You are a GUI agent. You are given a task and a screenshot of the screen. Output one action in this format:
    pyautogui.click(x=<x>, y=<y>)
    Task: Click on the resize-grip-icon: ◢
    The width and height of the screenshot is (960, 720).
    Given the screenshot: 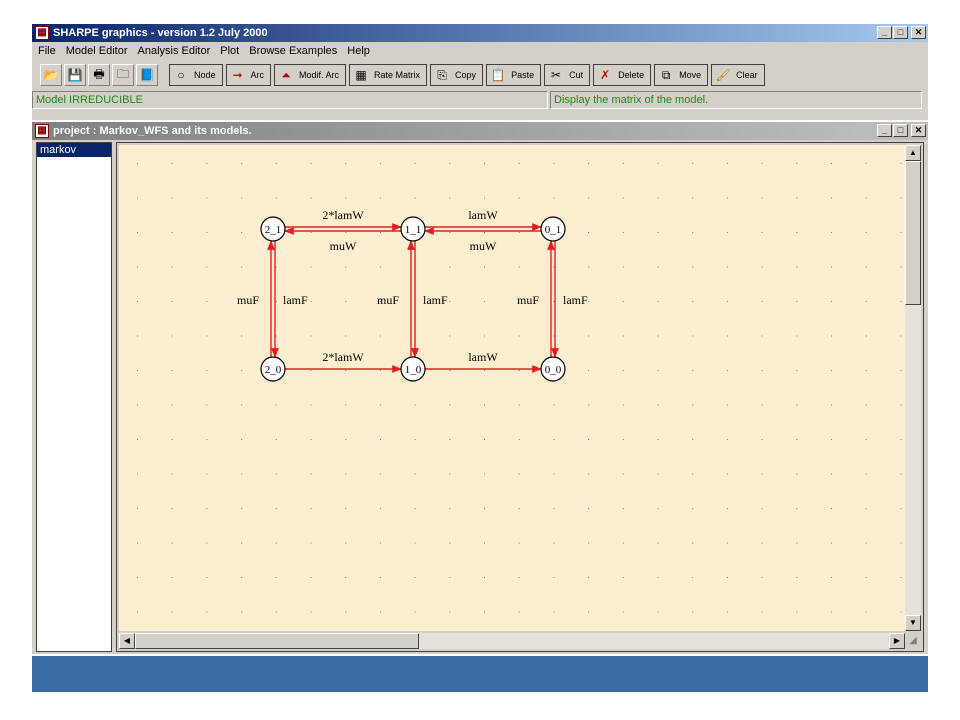 What is the action you would take?
    pyautogui.click(x=913, y=641)
    